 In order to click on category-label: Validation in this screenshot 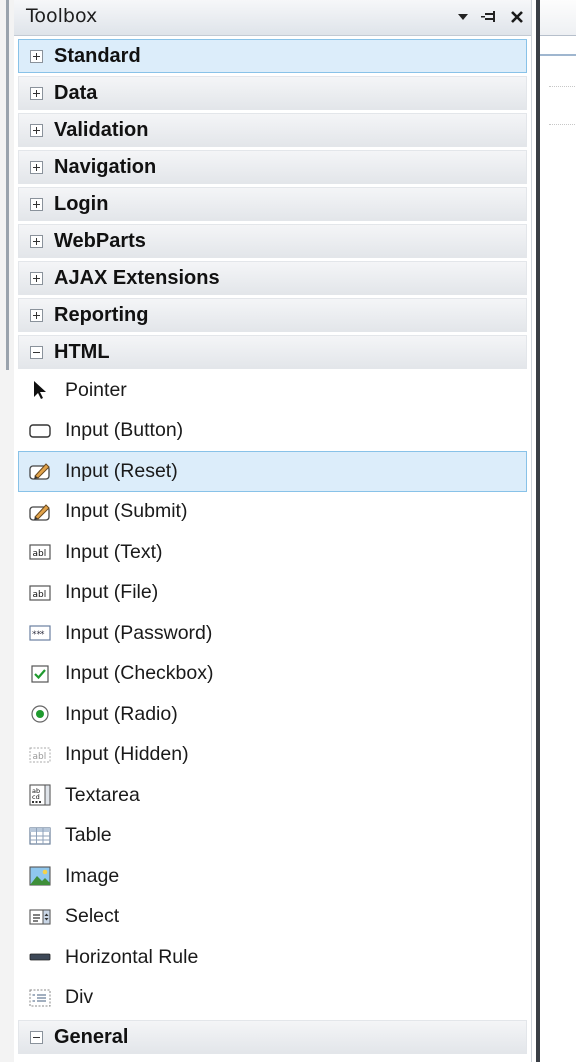, I will do `click(101, 129)`.